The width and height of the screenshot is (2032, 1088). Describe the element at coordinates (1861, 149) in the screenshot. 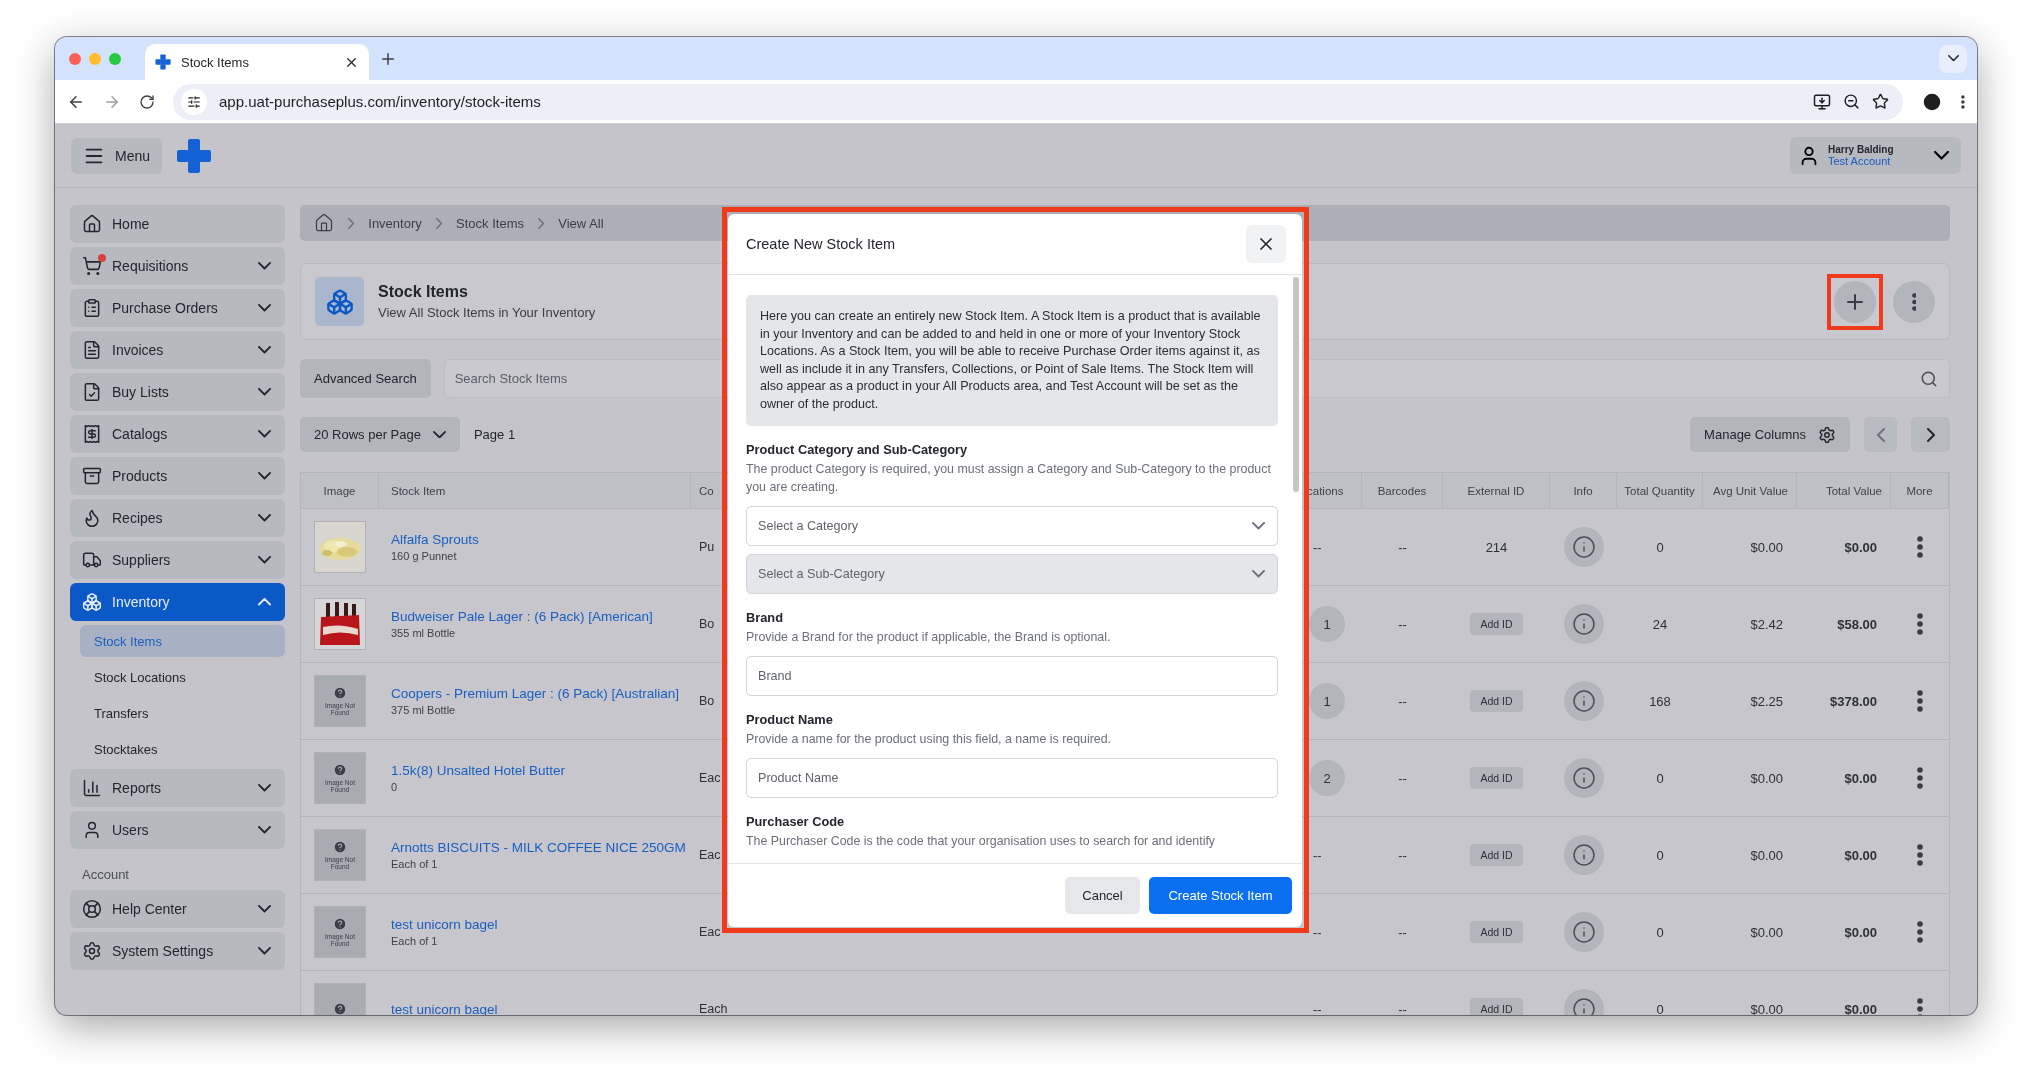

I see `user-name: Harry Balding` at that location.